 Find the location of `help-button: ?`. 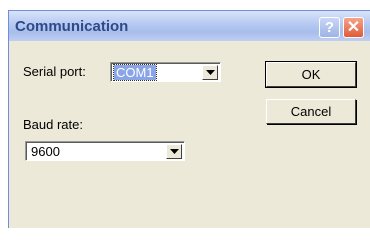

help-button: ? is located at coordinates (329, 27).